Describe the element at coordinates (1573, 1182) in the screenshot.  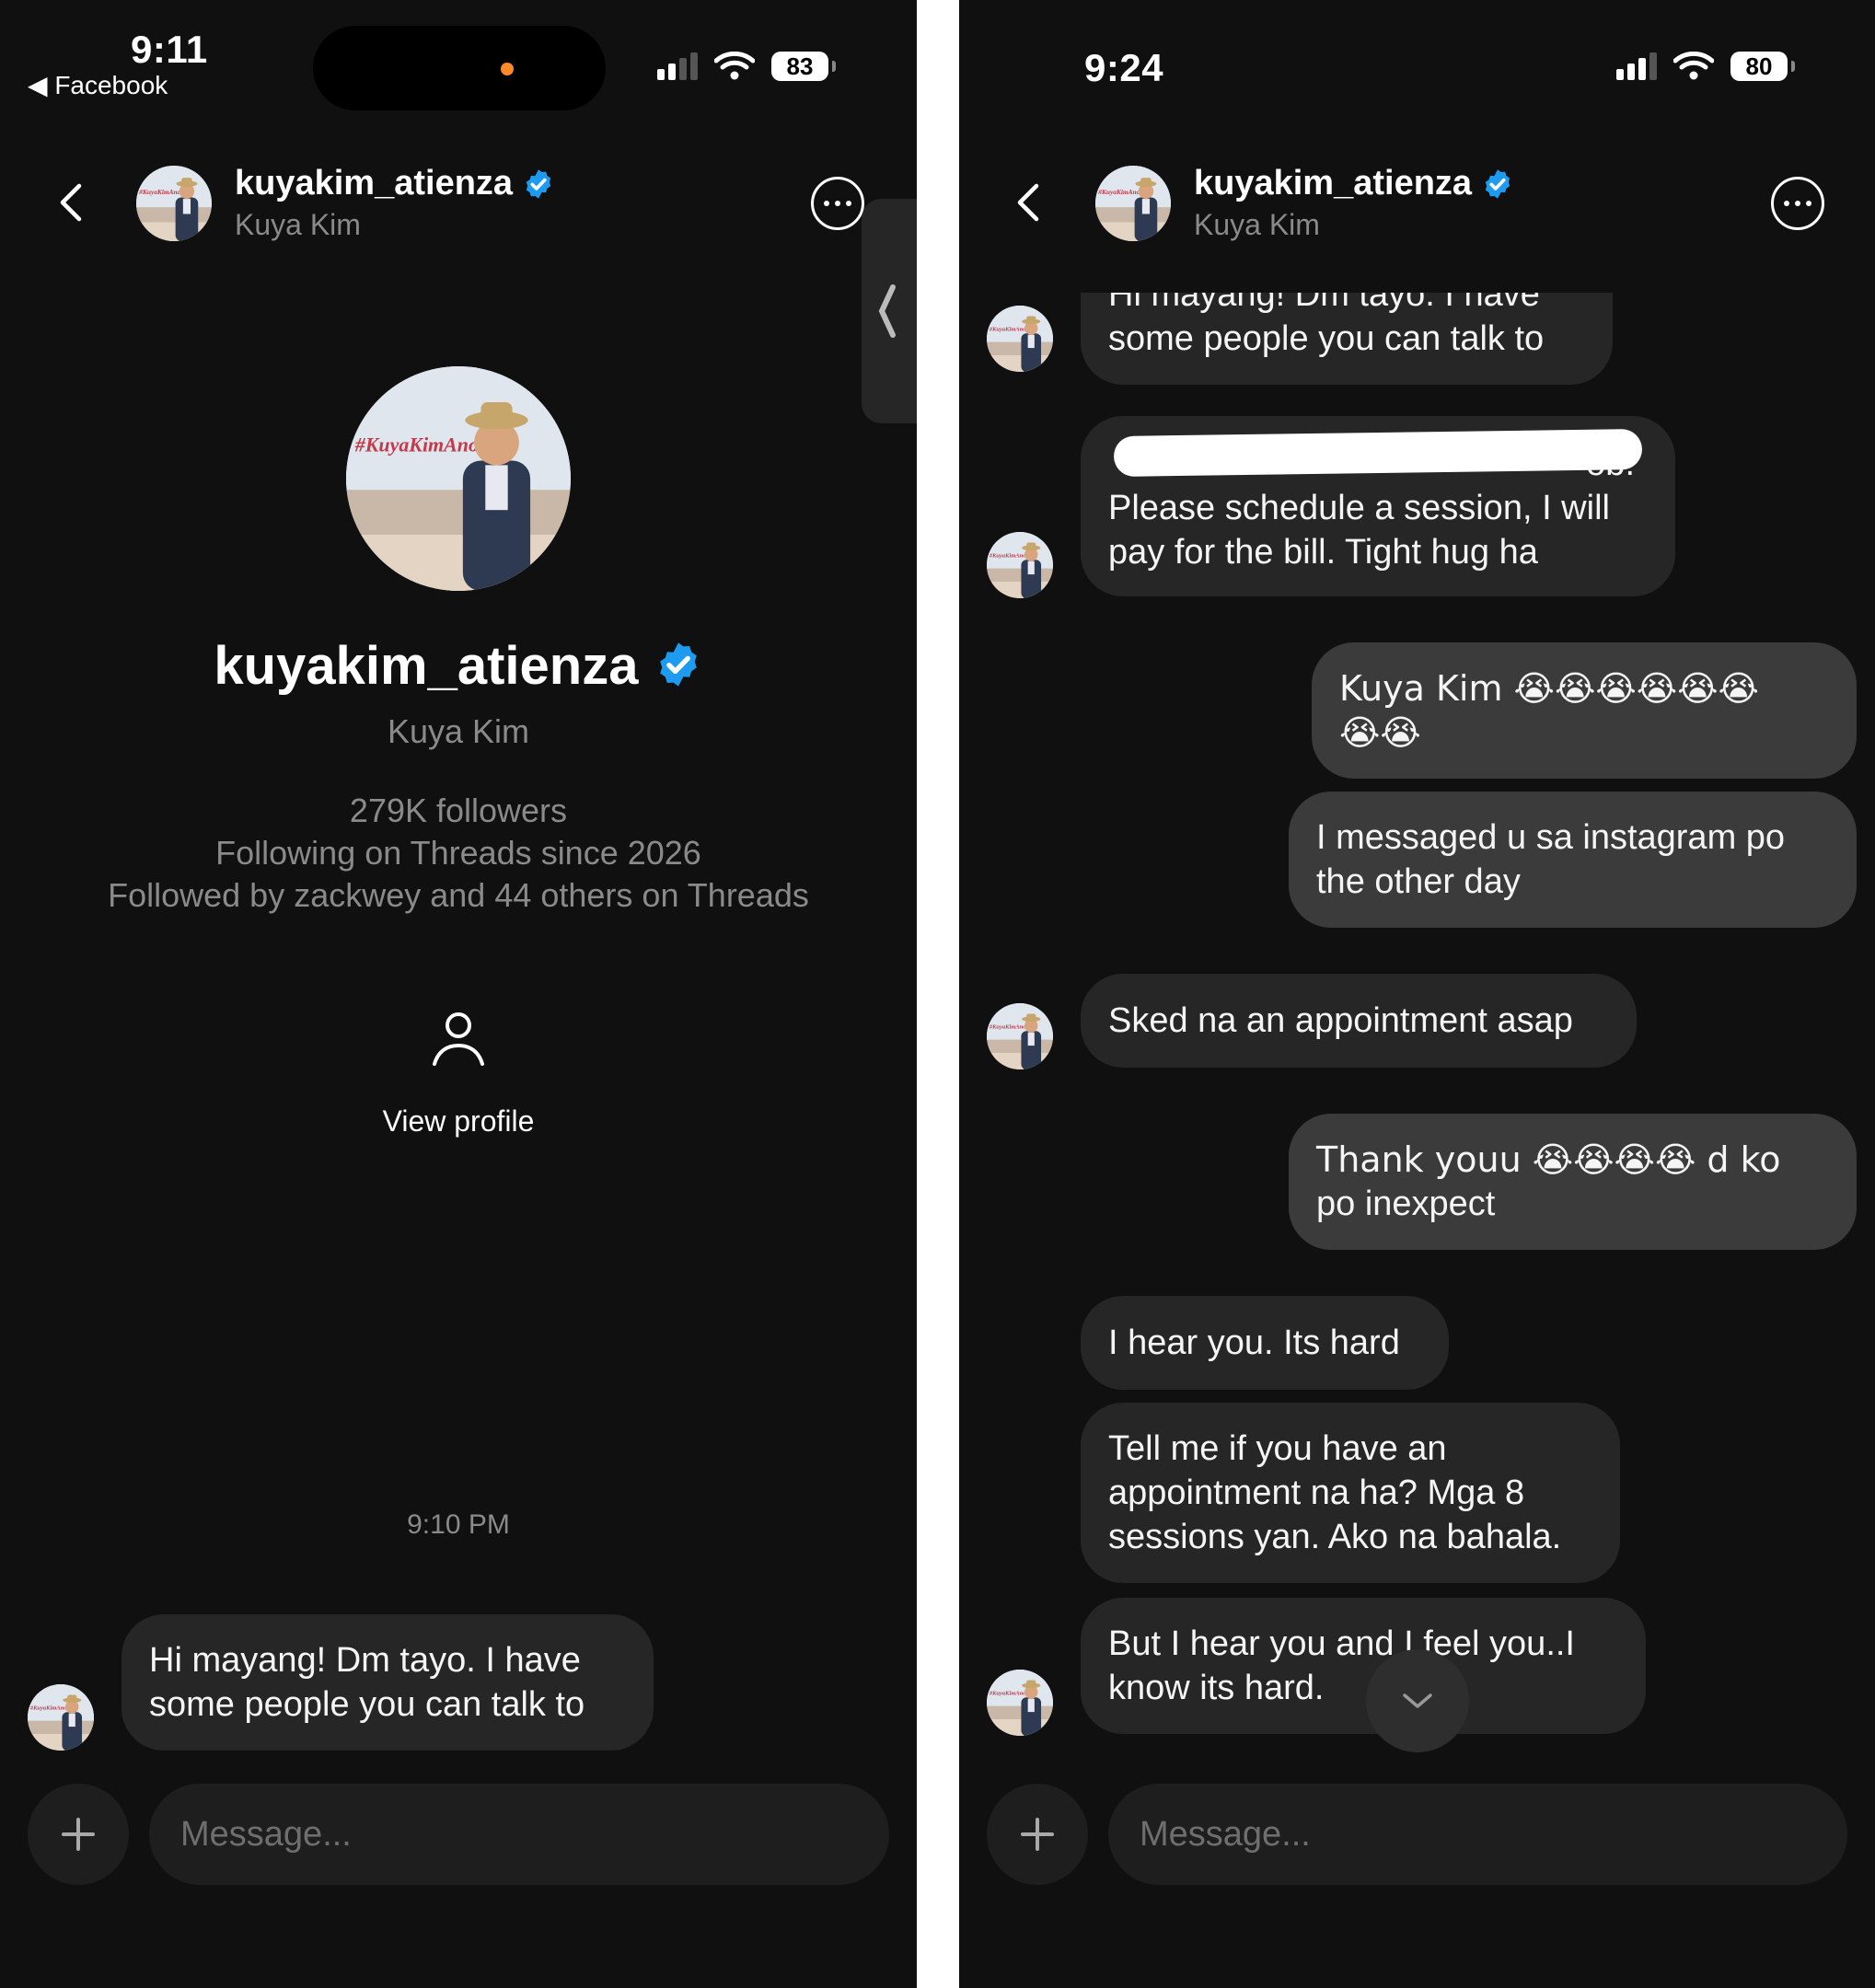
I see `outgoing-message: Thank youu 😭😭😭😭 d ko po inexpect` at that location.